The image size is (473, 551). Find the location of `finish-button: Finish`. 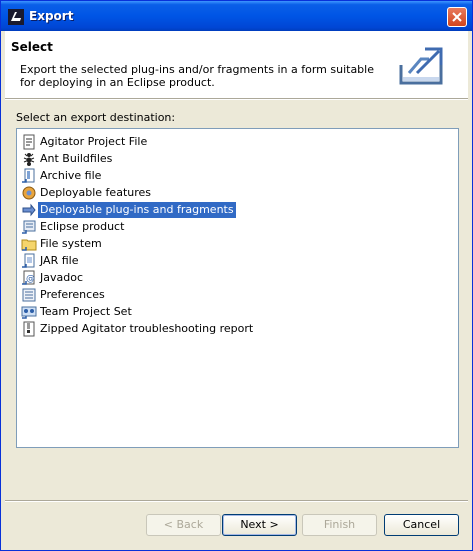

finish-button: Finish is located at coordinates (339, 525).